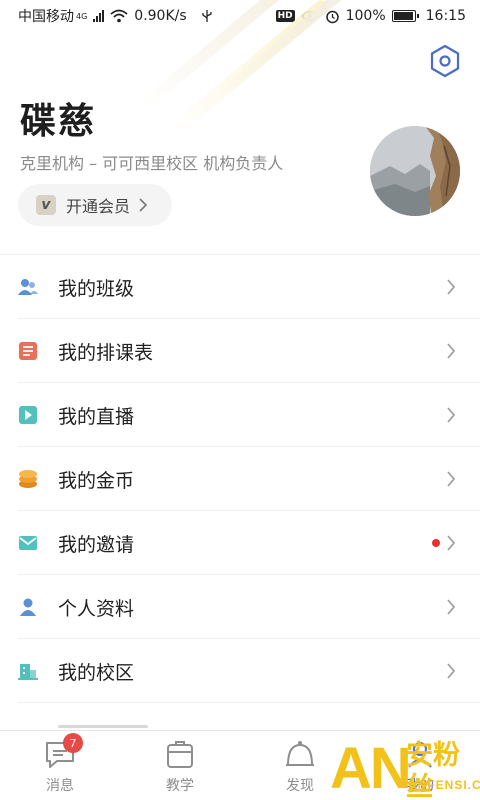 The height and width of the screenshot is (800, 480). Describe the element at coordinates (180, 754) in the screenshot. I see `teaching-icon` at that location.